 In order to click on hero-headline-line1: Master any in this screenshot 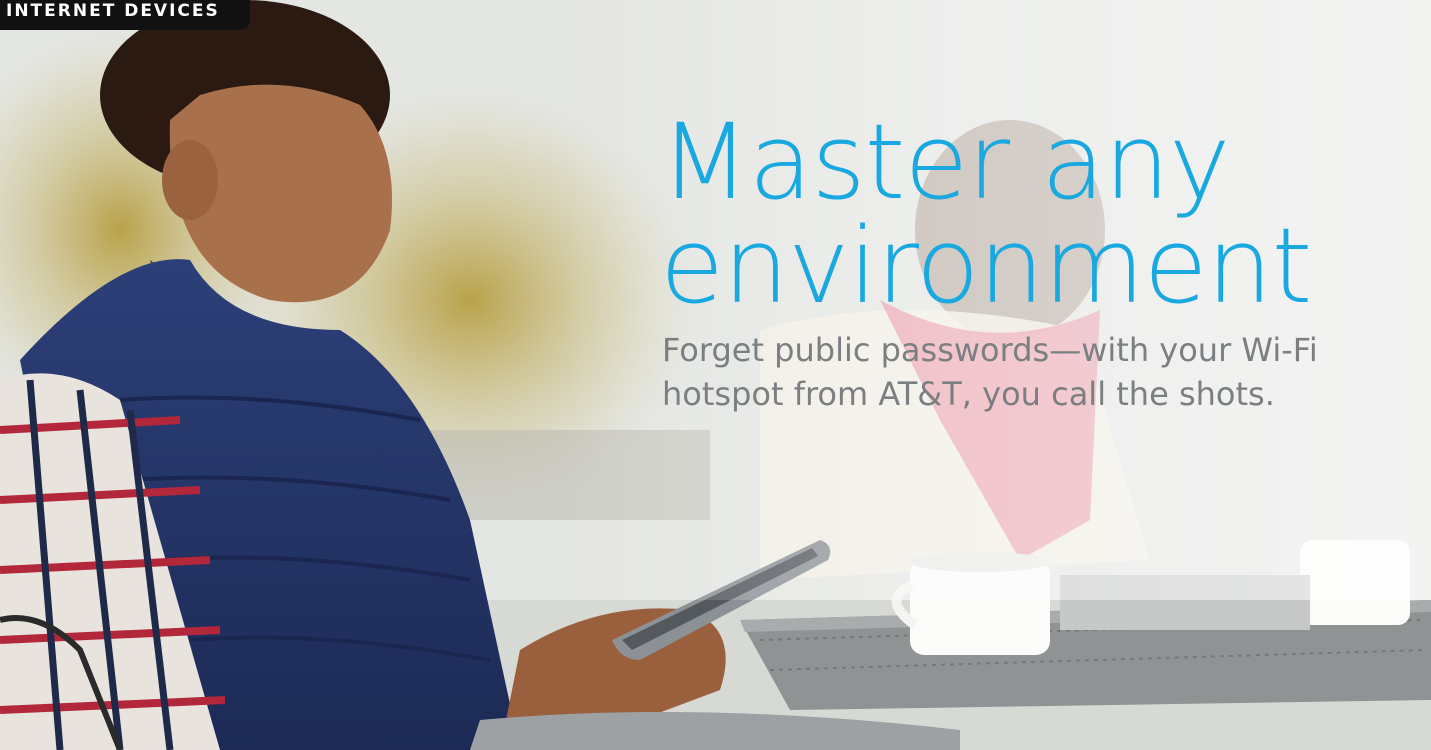, I will do `click(945, 162)`.